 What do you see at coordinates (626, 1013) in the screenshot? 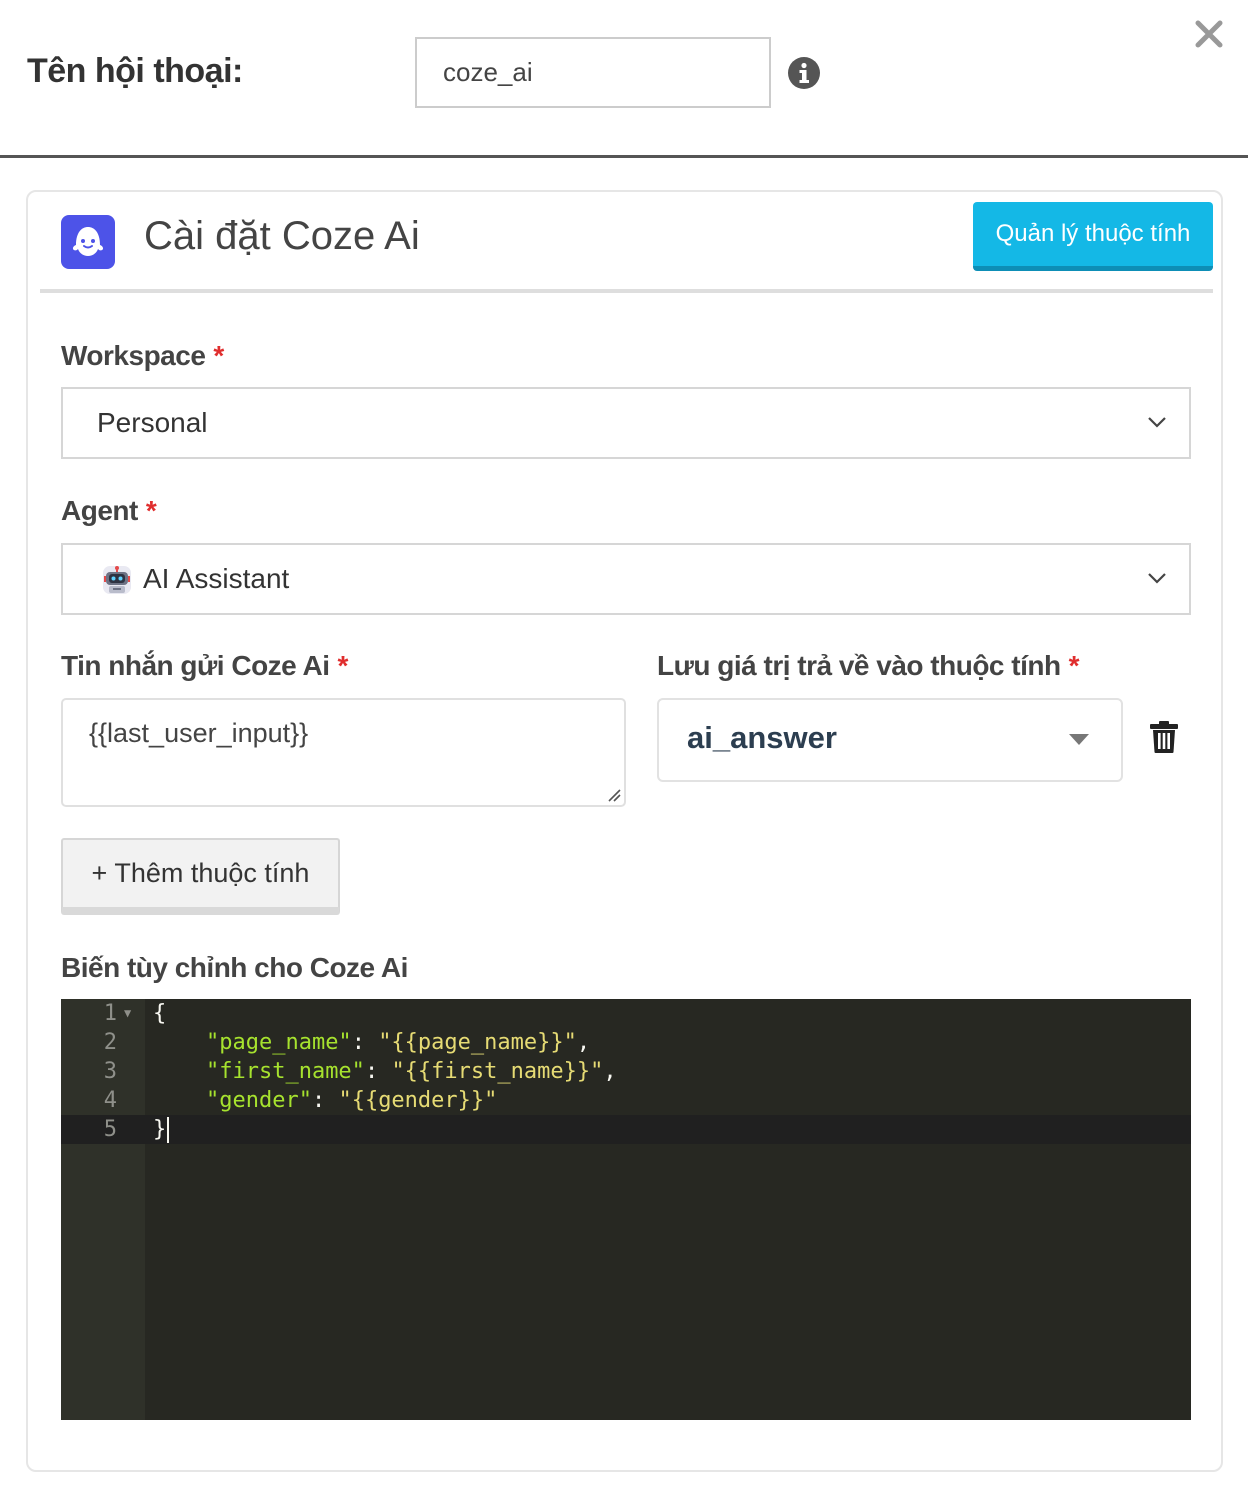
I see `code-line: 1 ▼ {` at bounding box center [626, 1013].